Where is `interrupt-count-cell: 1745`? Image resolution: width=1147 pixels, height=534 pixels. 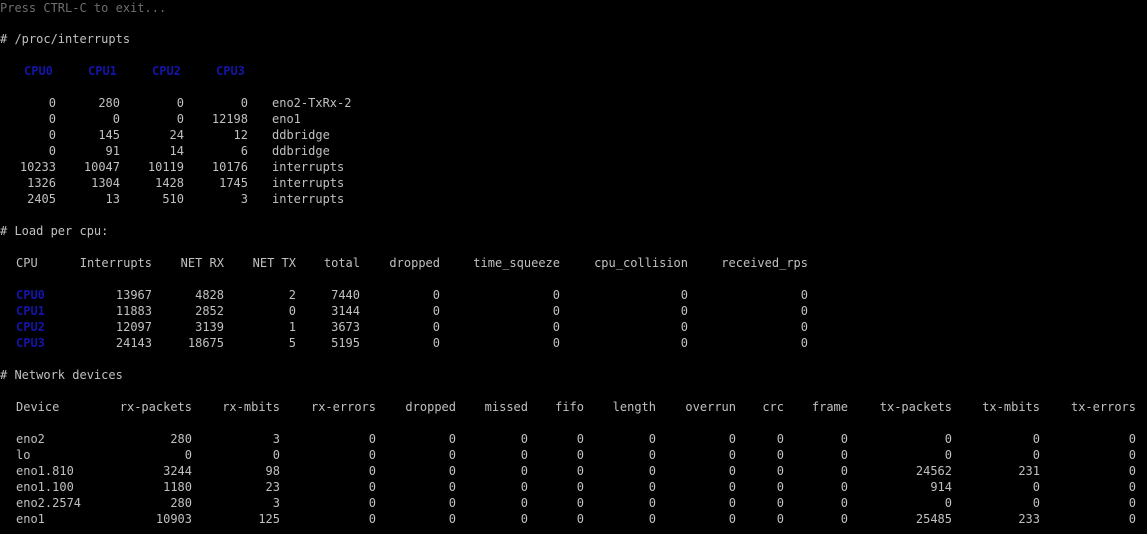
interrupt-count-cell: 1745 is located at coordinates (233, 183).